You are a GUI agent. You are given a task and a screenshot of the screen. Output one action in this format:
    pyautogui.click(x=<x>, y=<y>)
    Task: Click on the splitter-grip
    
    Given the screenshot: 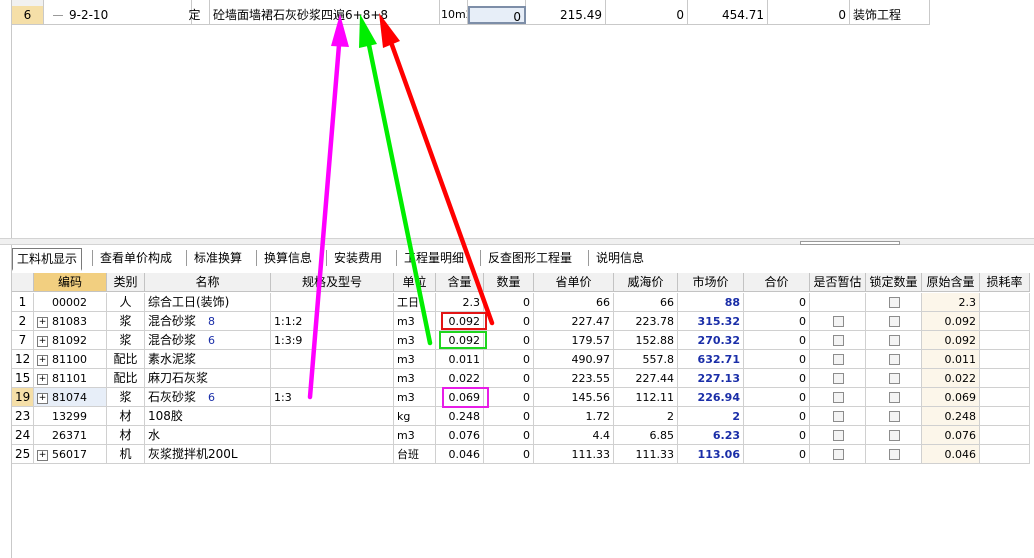 What is the action you would take?
    pyautogui.click(x=850, y=243)
    